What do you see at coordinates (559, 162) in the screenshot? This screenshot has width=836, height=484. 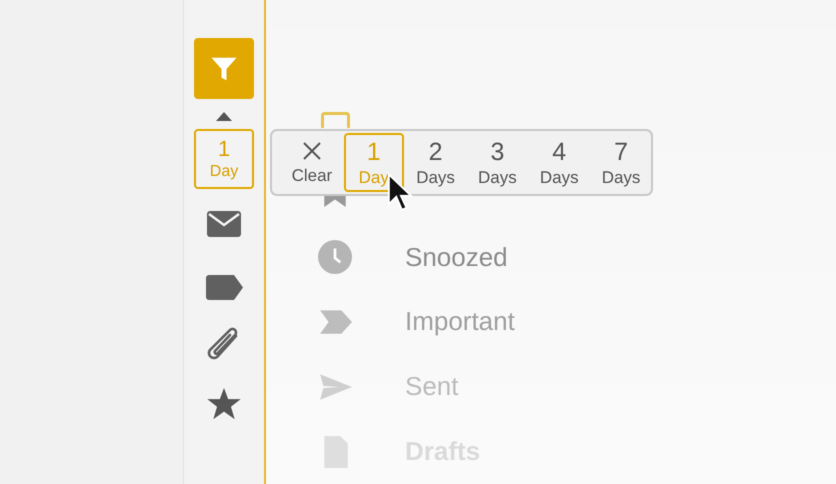 I see `day-range-button: 4 Days` at bounding box center [559, 162].